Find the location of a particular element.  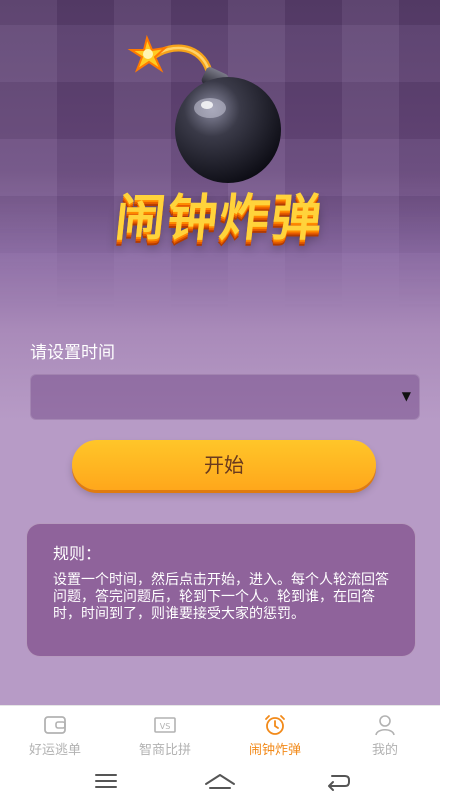

time-select: ▼ is located at coordinates (225, 397).